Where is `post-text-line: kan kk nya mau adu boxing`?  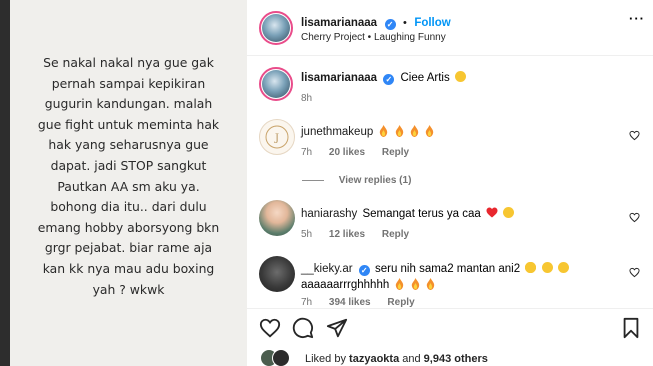
post-text-line: kan kk nya mau adu boxing is located at coordinates (128, 268).